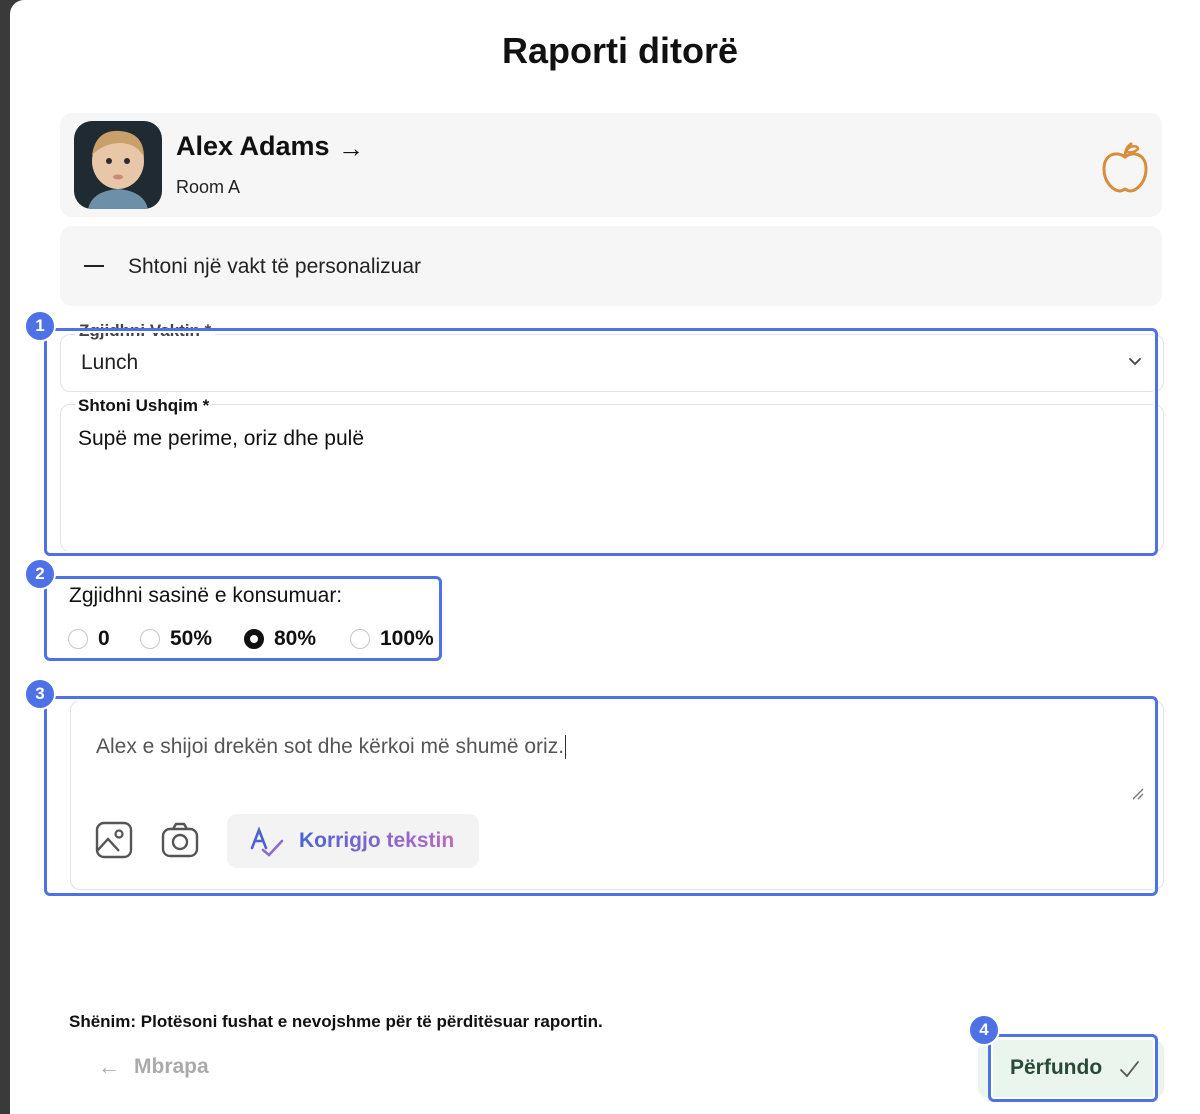 Image resolution: width=1200 pixels, height=1114 pixels. I want to click on arrow-left-icon: ←, so click(109, 1066).